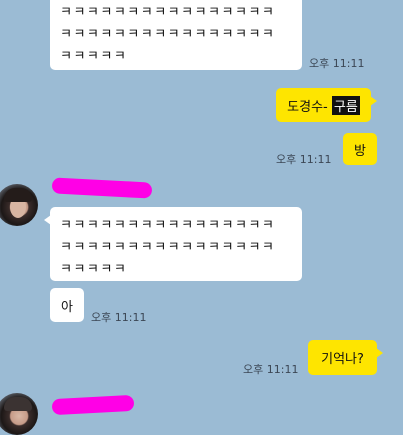  I want to click on message-text: 방, so click(360, 151).